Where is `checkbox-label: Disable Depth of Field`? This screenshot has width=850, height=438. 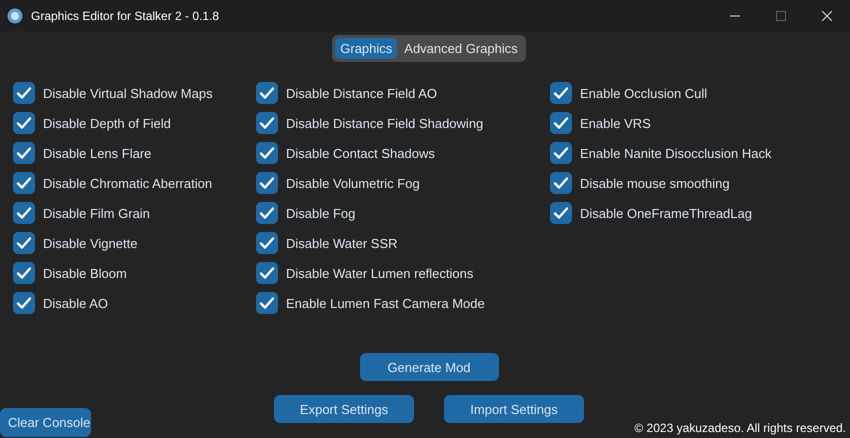
checkbox-label: Disable Depth of Field is located at coordinates (107, 123).